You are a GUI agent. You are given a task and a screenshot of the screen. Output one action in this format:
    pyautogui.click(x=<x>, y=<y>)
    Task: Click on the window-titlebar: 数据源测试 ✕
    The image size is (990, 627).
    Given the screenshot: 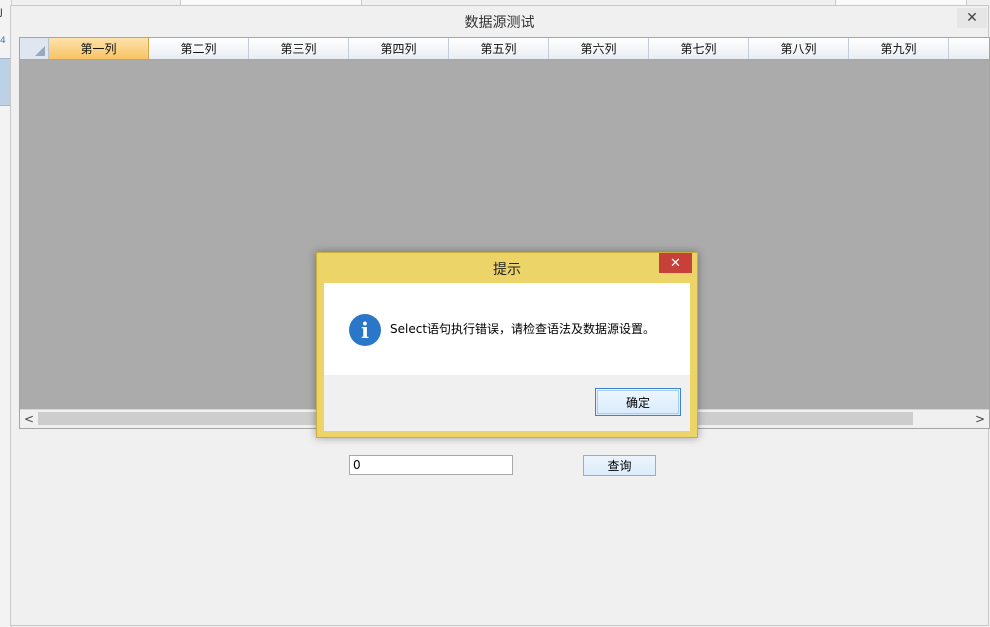 What is the action you would take?
    pyautogui.click(x=499, y=21)
    